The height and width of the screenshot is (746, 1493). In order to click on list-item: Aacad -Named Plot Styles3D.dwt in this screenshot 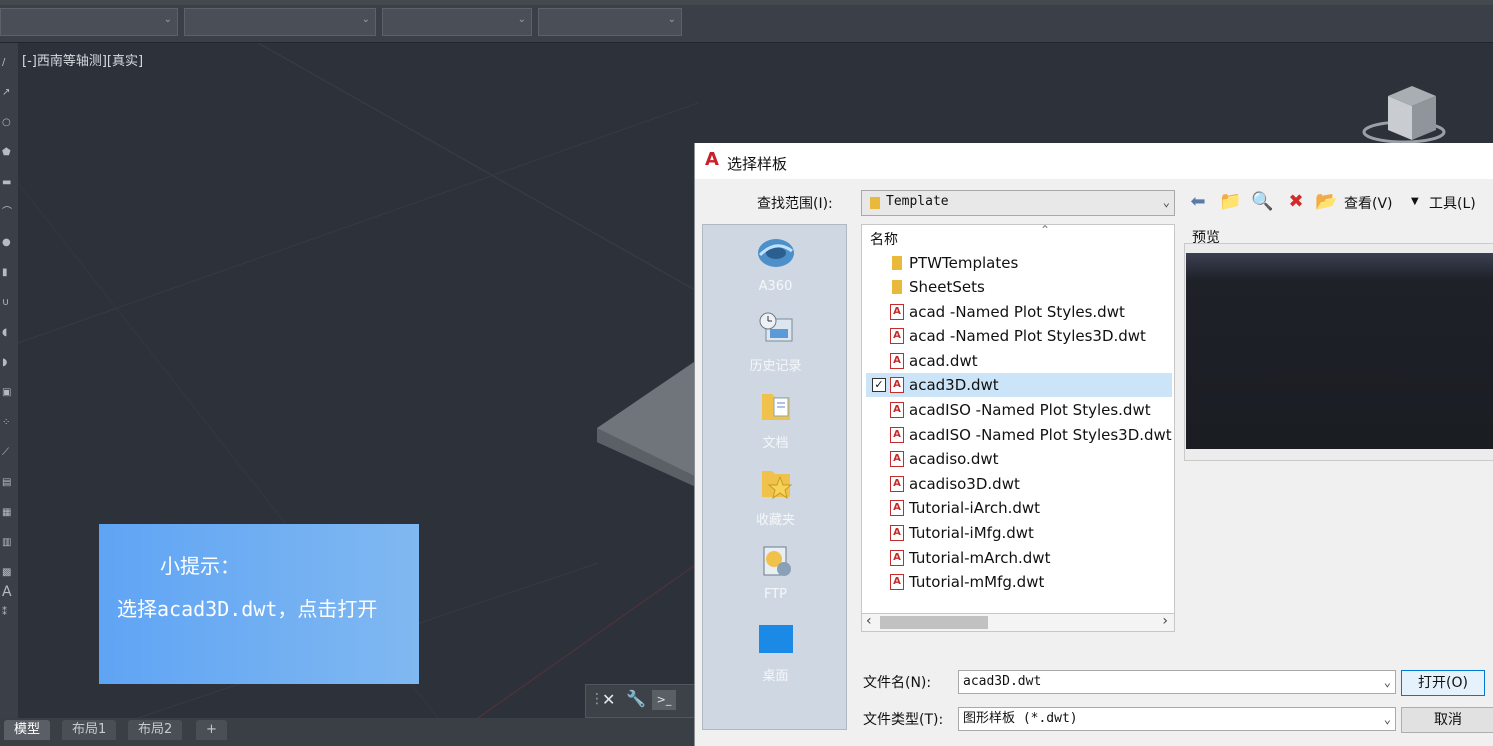, I will do `click(1019, 336)`.